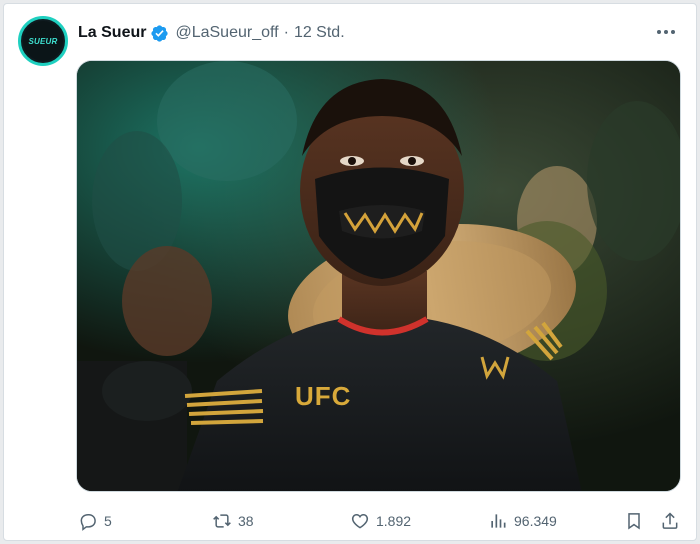  What do you see at coordinates (108, 521) in the screenshot?
I see `reply-count: 5` at bounding box center [108, 521].